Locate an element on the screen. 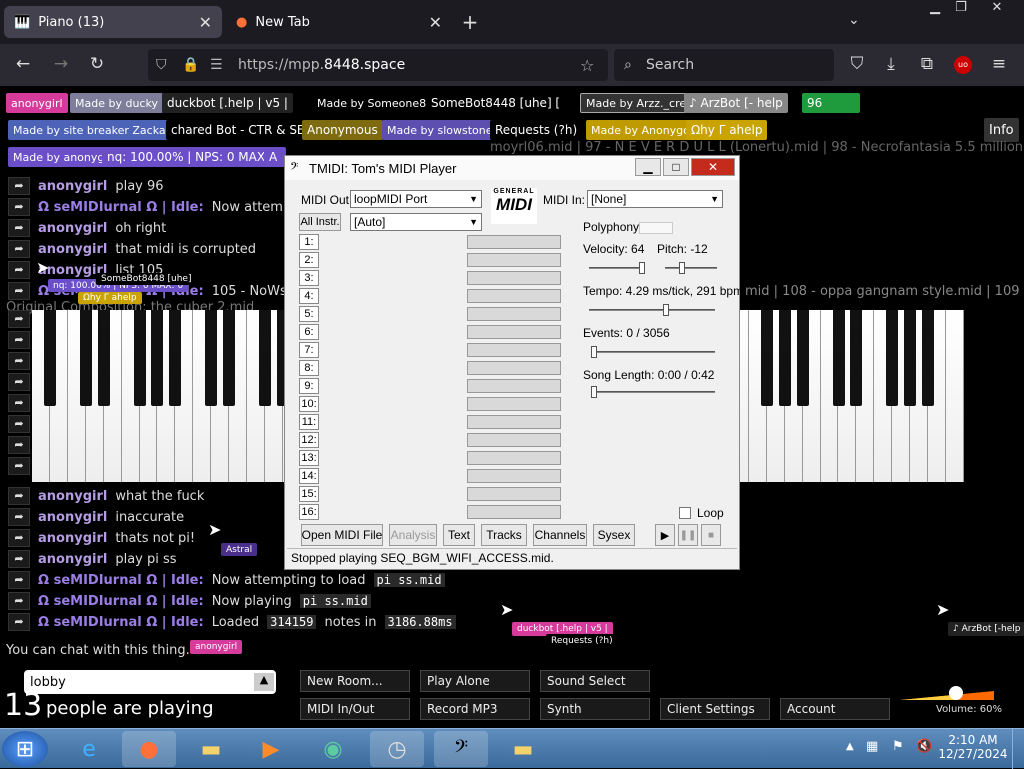  start-button: ⊞ is located at coordinates (25, 749).